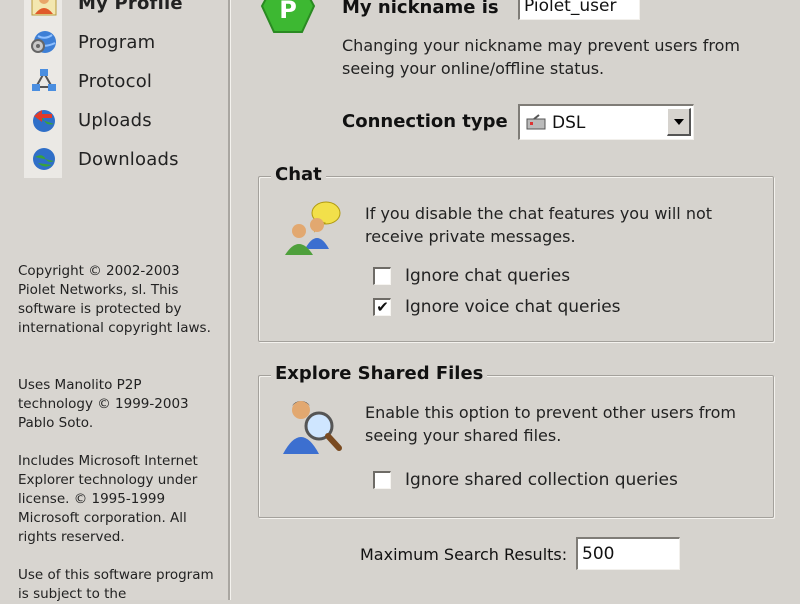  Describe the element at coordinates (44, 159) in the screenshot. I see `globe-download-icon` at that location.